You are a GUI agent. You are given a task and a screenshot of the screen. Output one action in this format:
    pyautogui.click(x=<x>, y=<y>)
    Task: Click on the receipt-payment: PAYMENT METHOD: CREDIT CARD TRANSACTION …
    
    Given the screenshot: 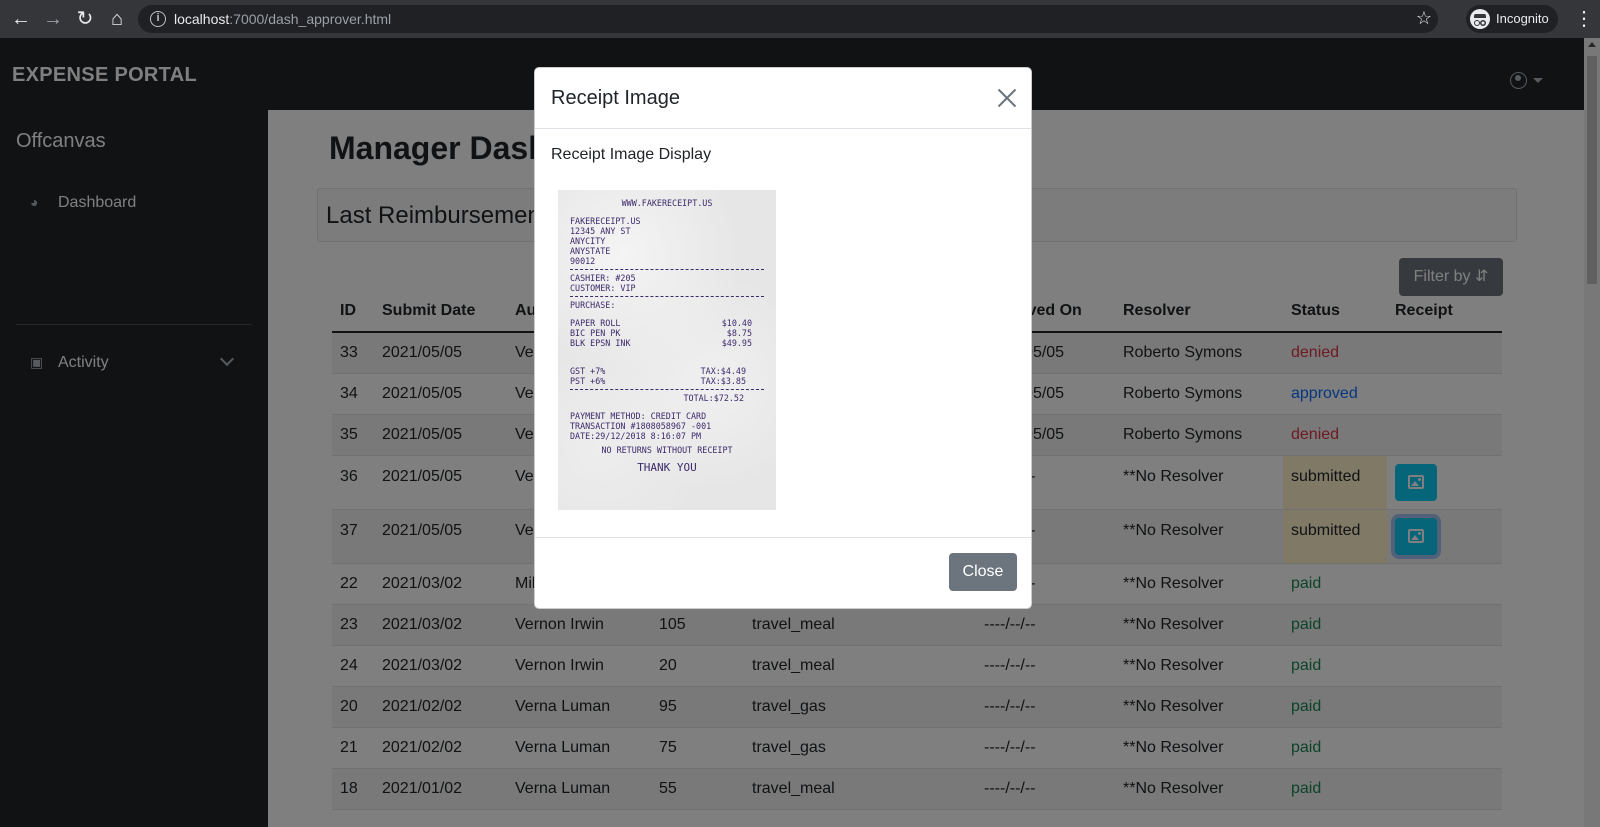 What is the action you would take?
    pyautogui.click(x=667, y=426)
    